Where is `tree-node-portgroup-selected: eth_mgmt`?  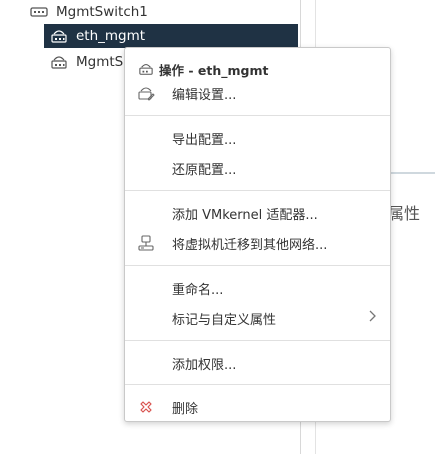
tree-node-portgroup-selected: eth_mgmt is located at coordinates (171, 36).